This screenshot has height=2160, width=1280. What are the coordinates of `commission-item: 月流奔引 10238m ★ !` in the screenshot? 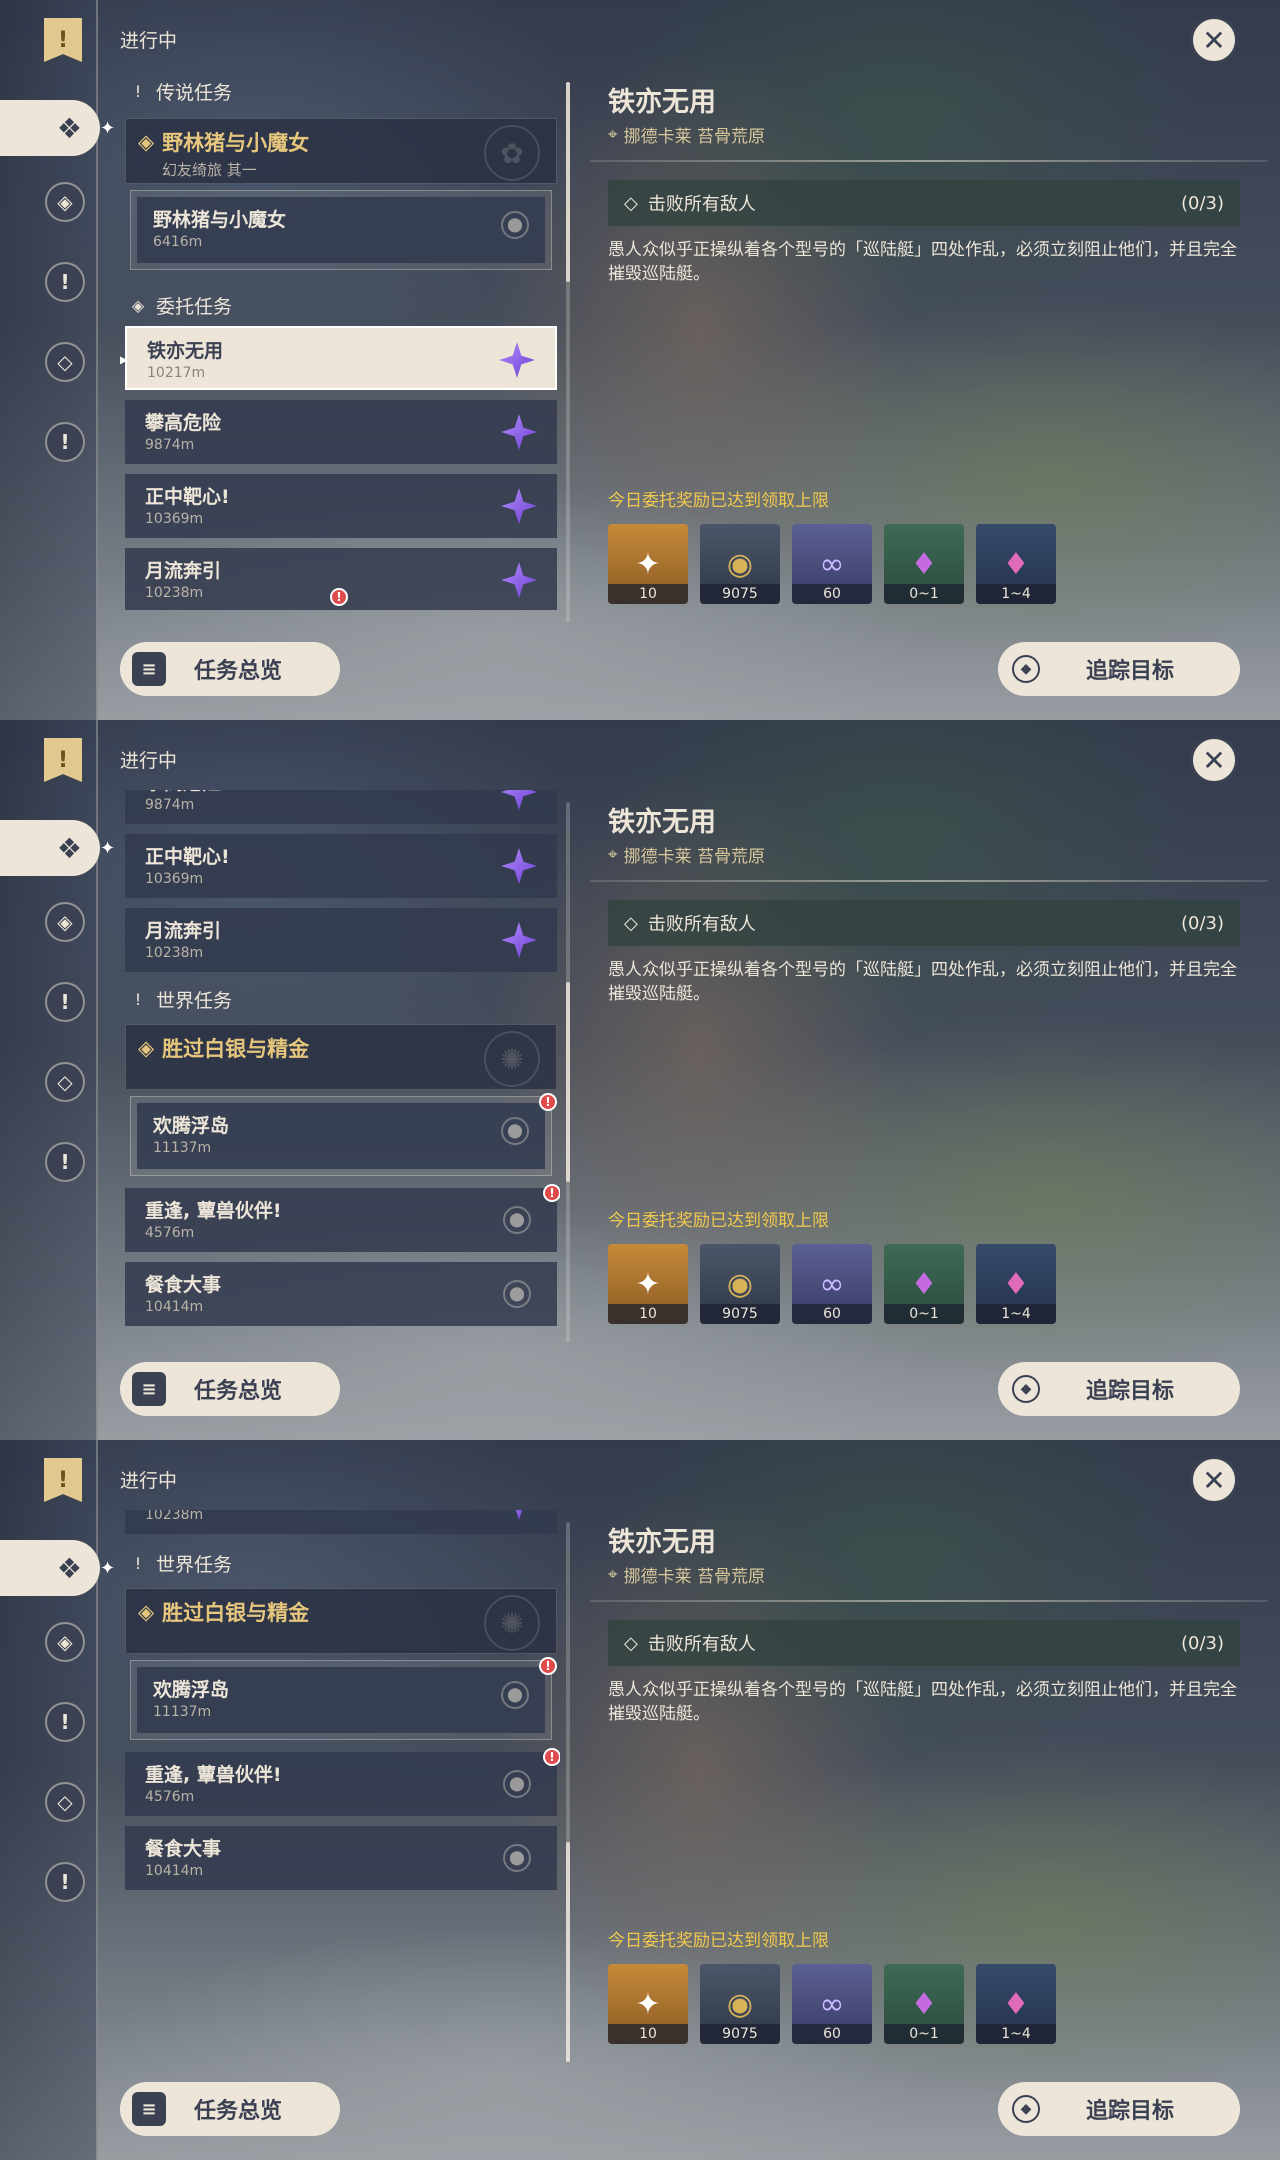 It's located at (341, 579).